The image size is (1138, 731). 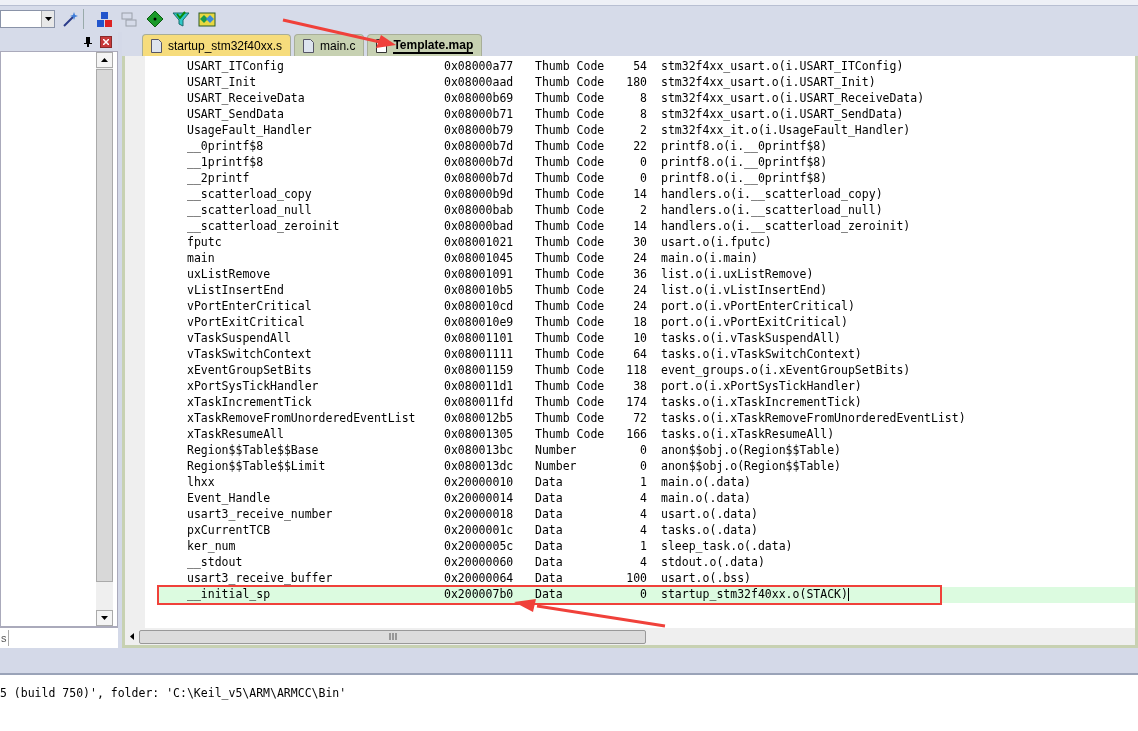 I want to click on table-cell: __2printf, so click(x=218, y=178).